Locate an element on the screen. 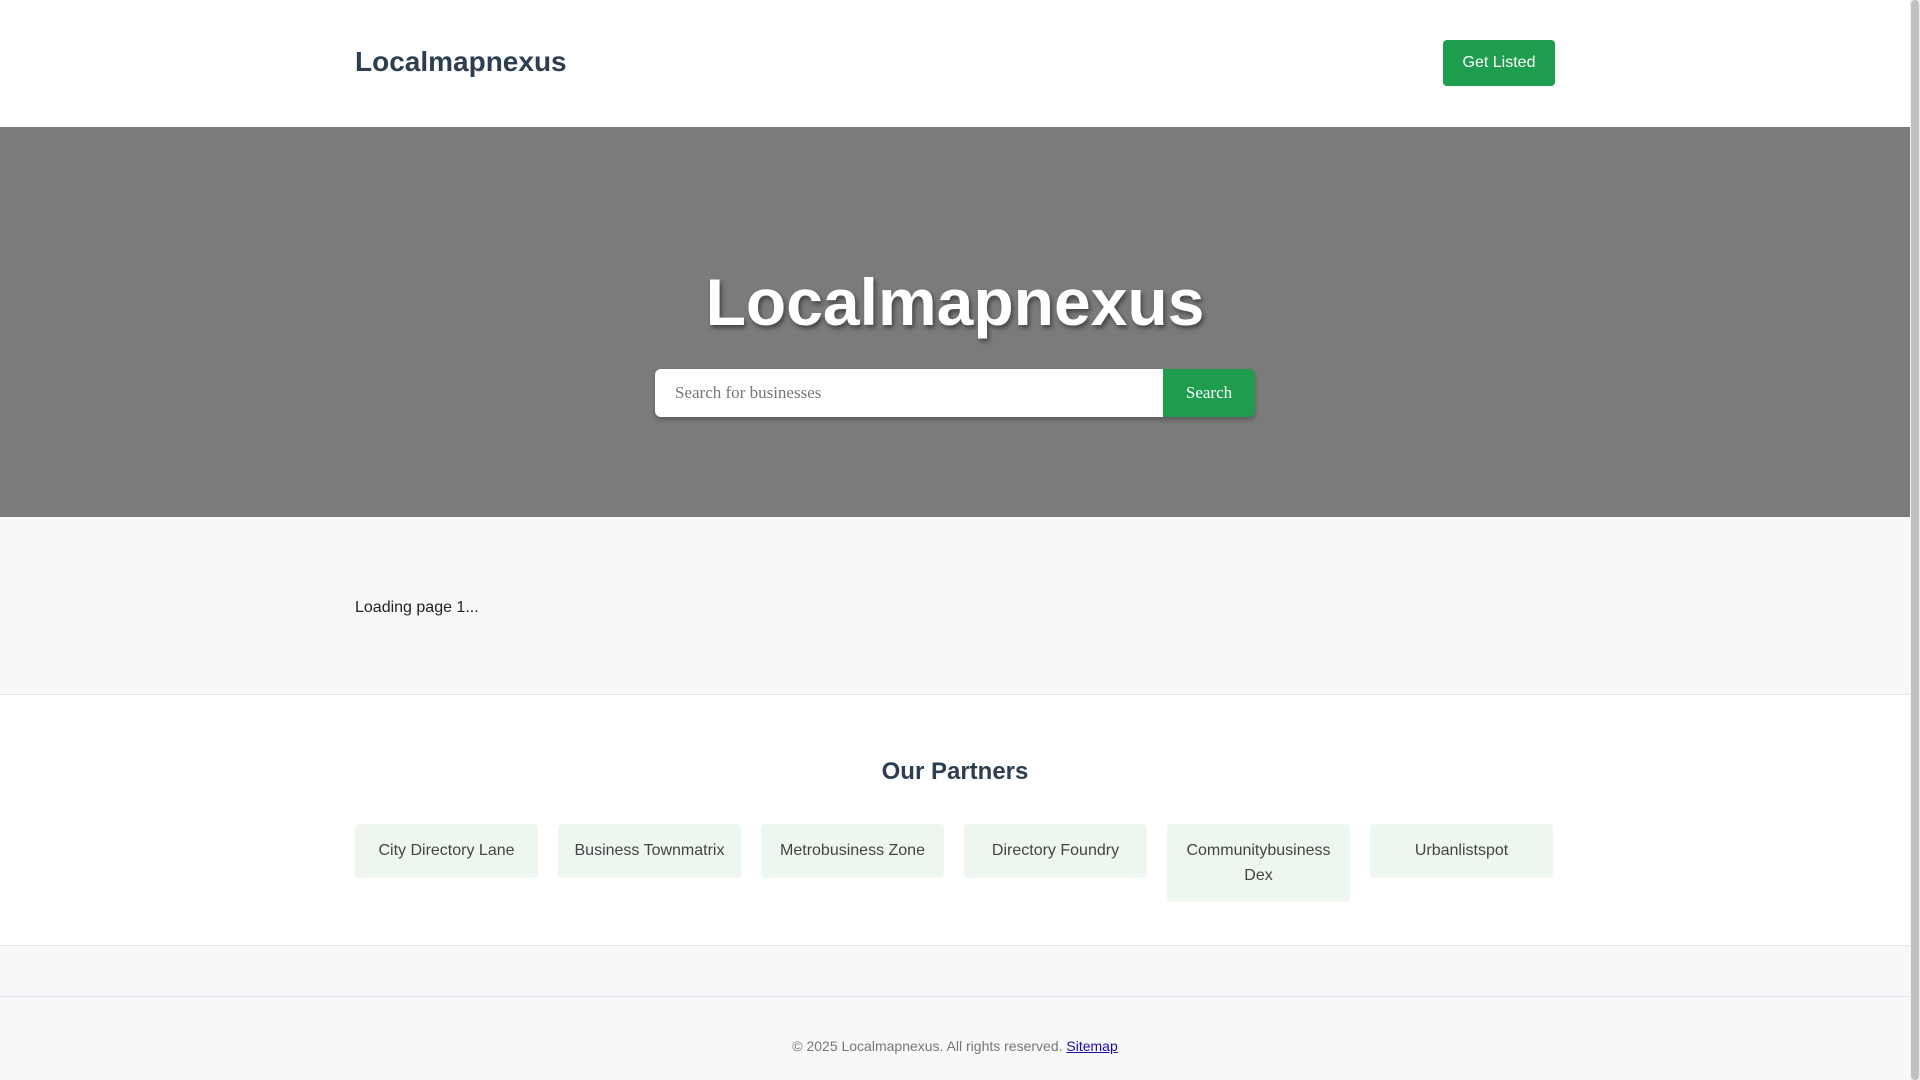 The height and width of the screenshot is (1080, 1920). partner-link-city-directory-lane: City Directory Lane is located at coordinates (446, 851).